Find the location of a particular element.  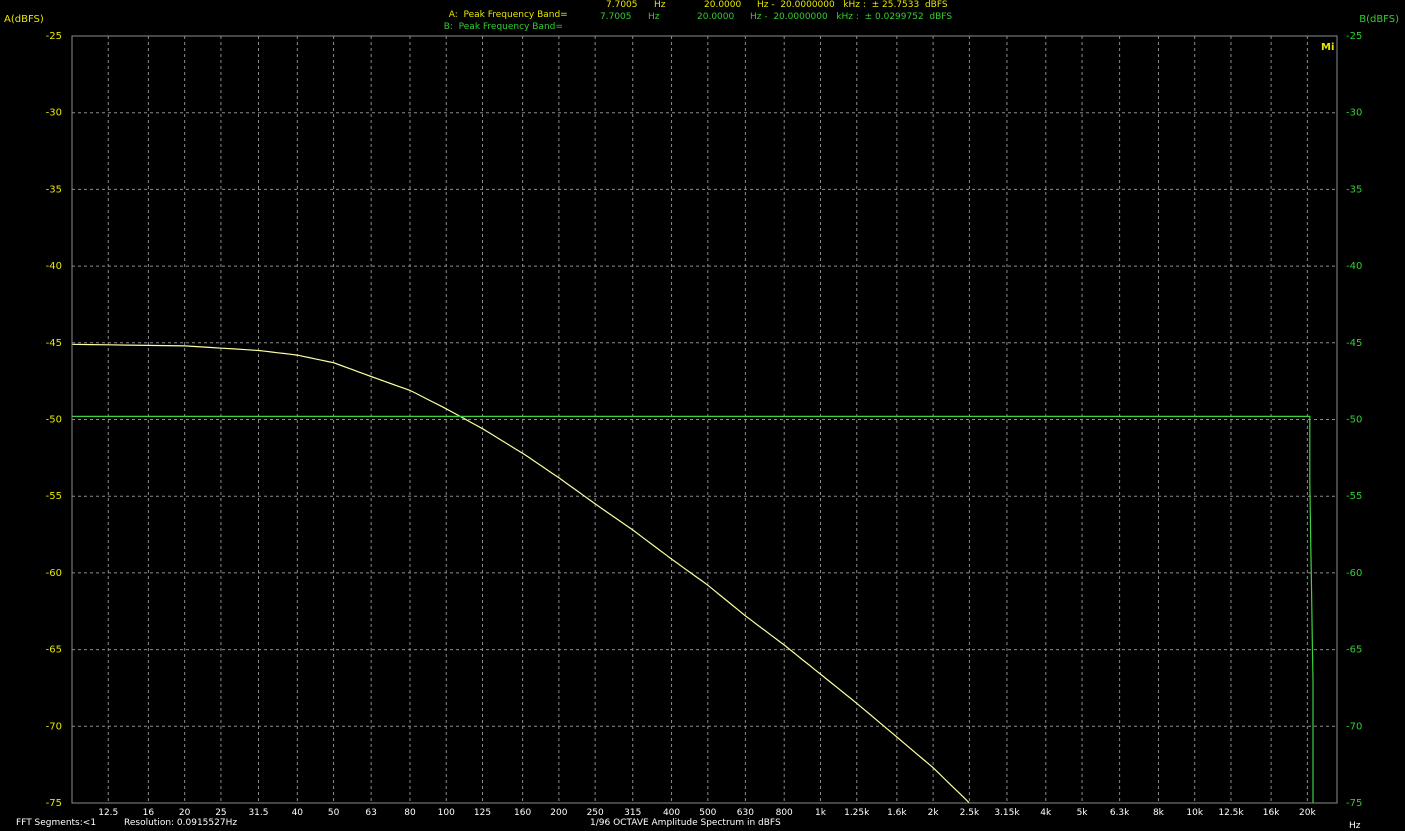

resolution: Resolution: 0.0915527Hz is located at coordinates (181, 823).